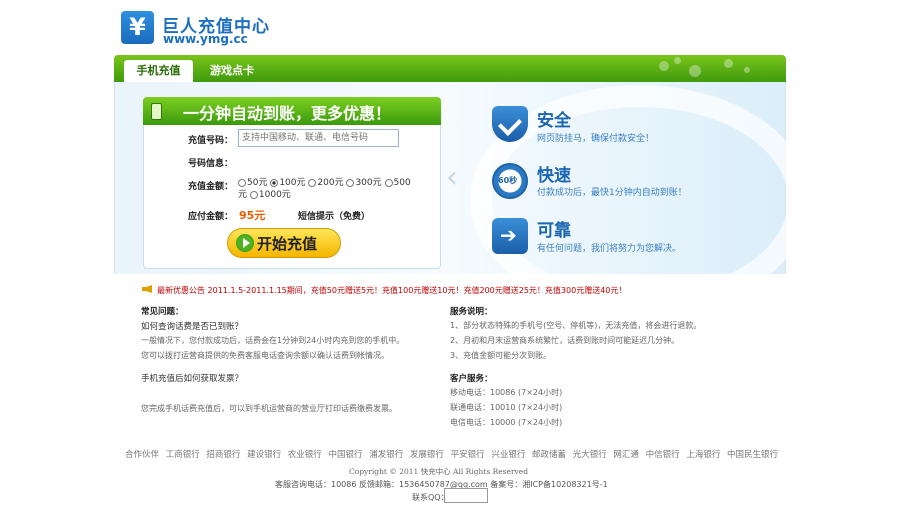 The width and height of the screenshot is (900, 532). I want to click on faq-question-2: 手机充值后如何获取发票？, so click(192, 379).